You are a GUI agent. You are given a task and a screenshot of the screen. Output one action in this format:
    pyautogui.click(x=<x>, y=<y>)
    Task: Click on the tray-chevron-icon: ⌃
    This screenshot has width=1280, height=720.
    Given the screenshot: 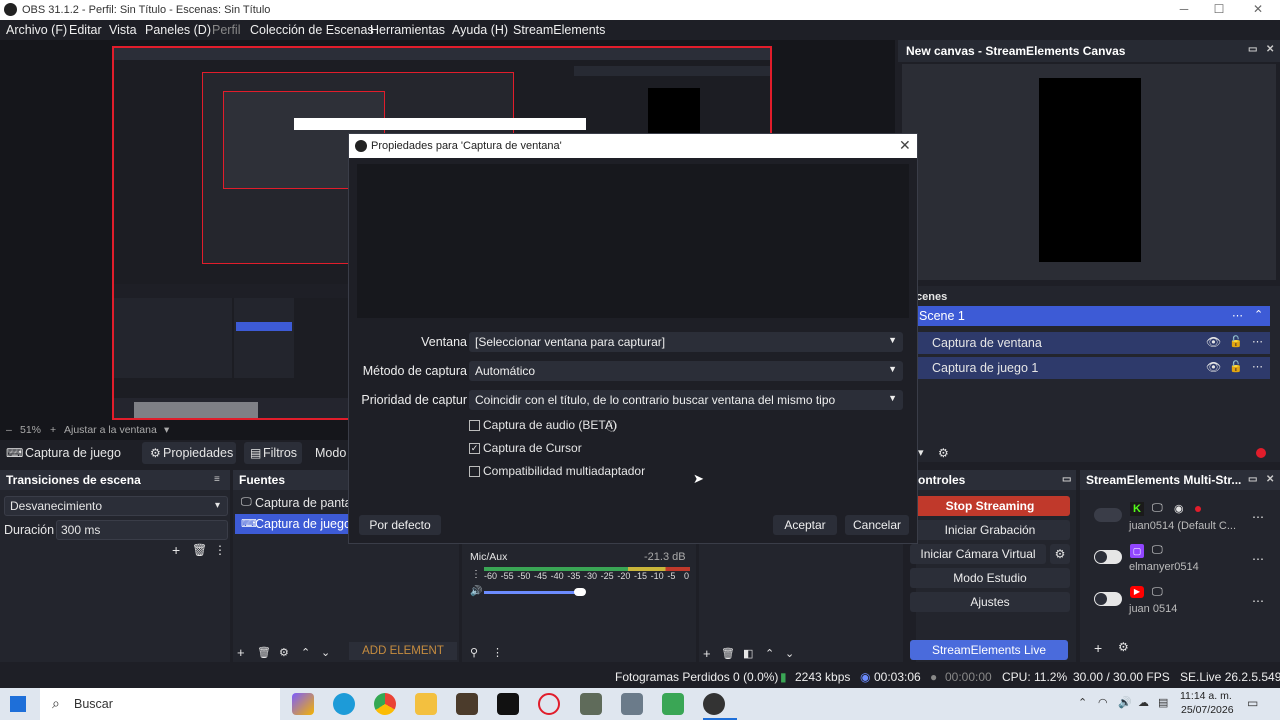 What is the action you would take?
    pyautogui.click(x=1082, y=702)
    